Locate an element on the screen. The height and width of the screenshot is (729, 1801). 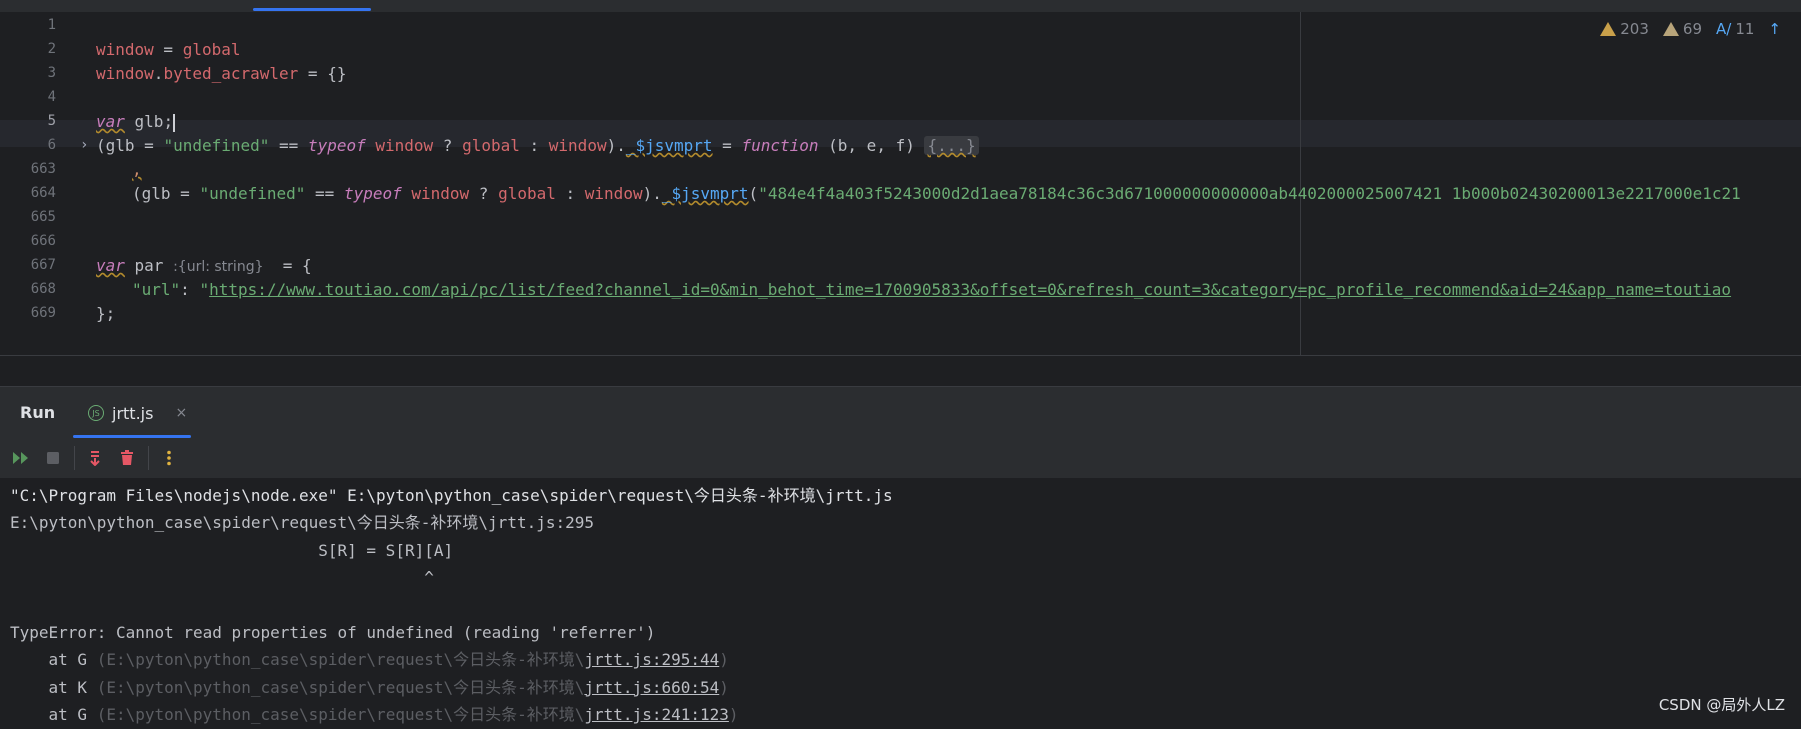
stack-trace-file-link: jrtt.js:241:123 is located at coordinates (656, 714).